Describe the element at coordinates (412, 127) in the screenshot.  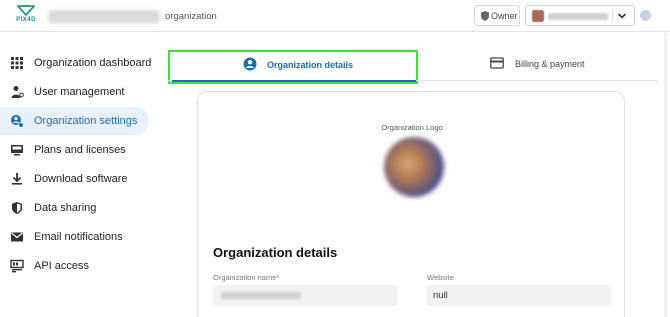
I see `logo-label: Organization Logo` at that location.